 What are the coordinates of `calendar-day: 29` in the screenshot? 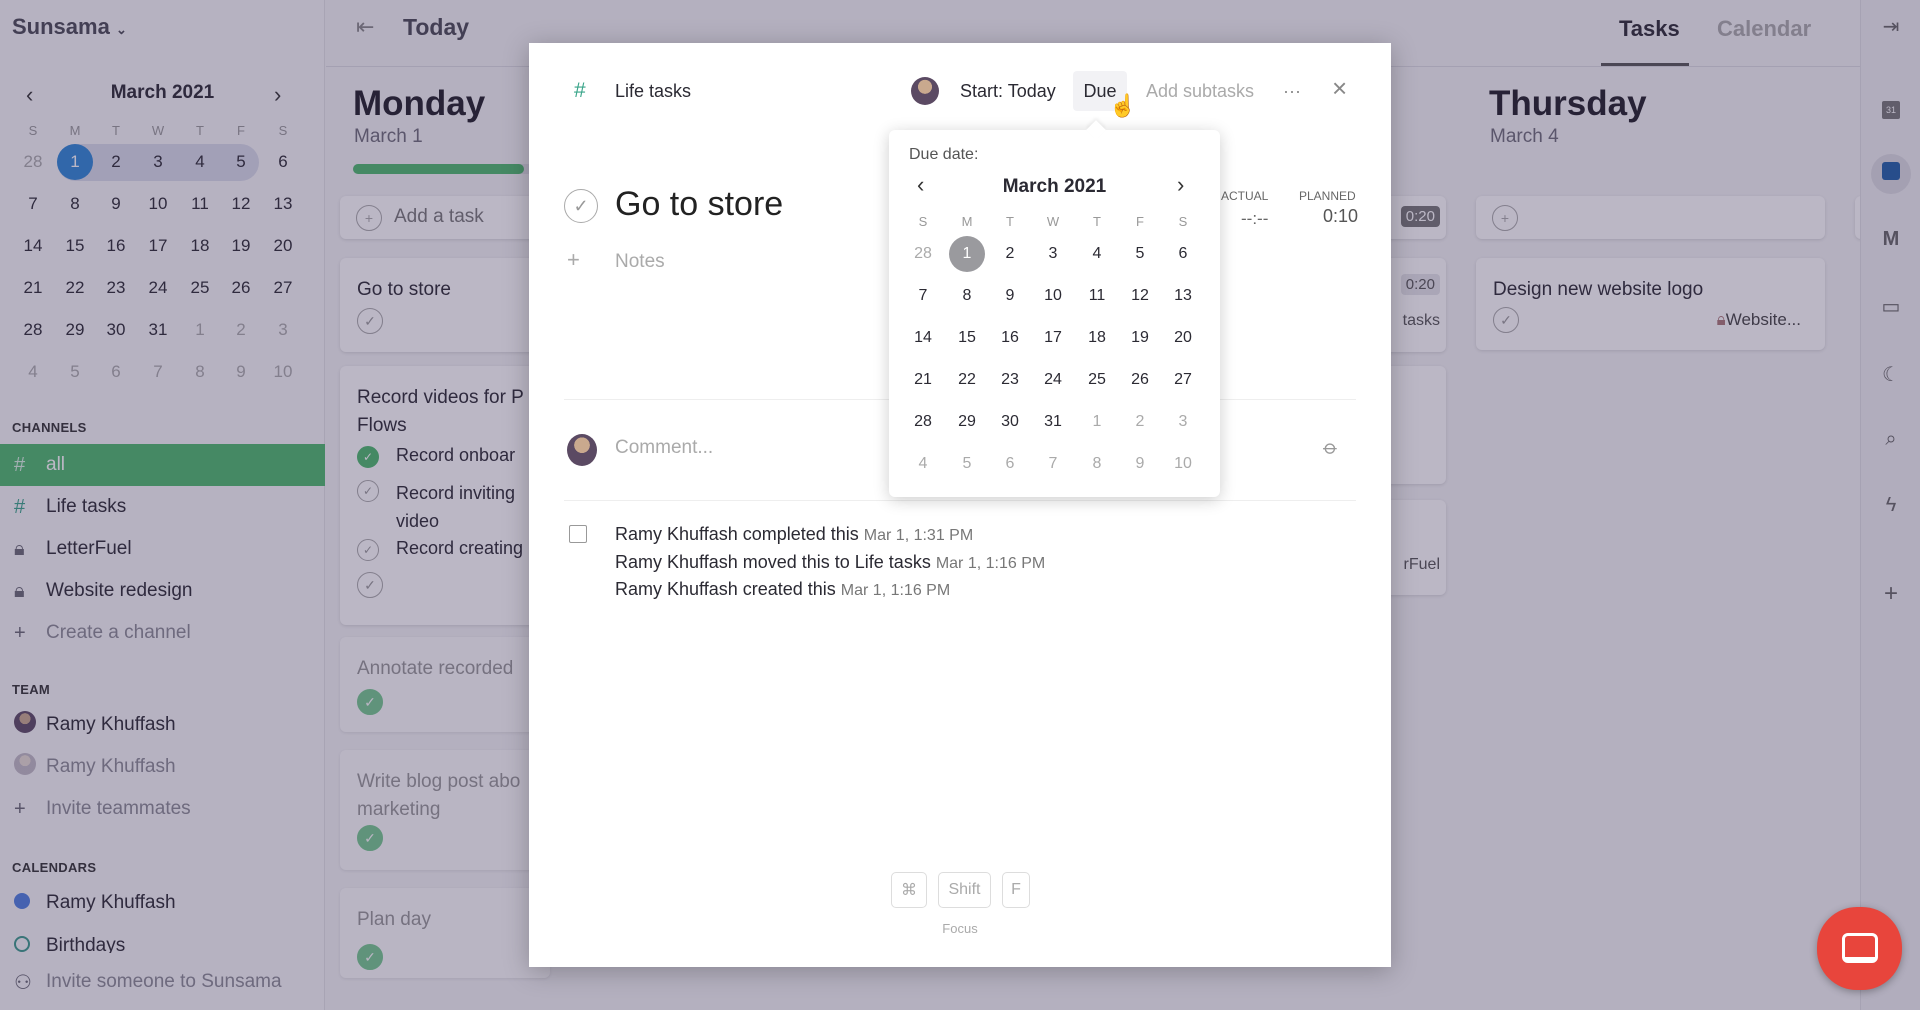 It's located at (967, 422).